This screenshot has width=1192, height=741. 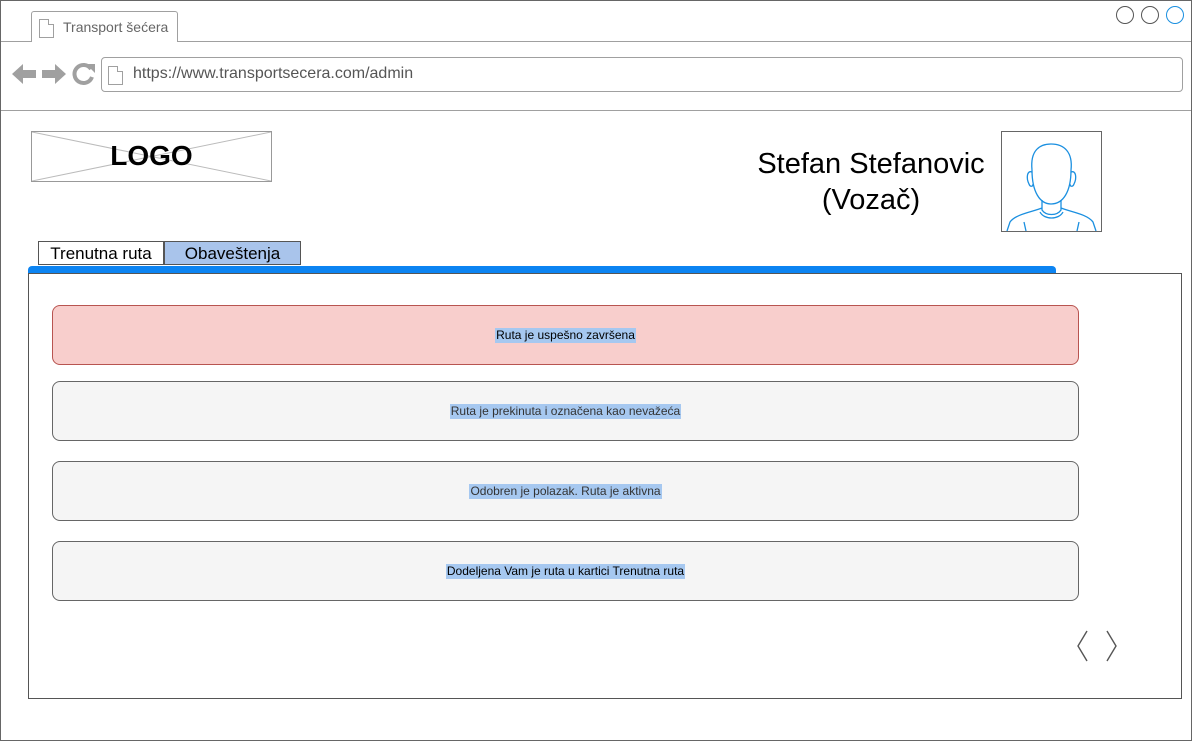 What do you see at coordinates (1082, 646) in the screenshot?
I see `chevron-left-icon` at bounding box center [1082, 646].